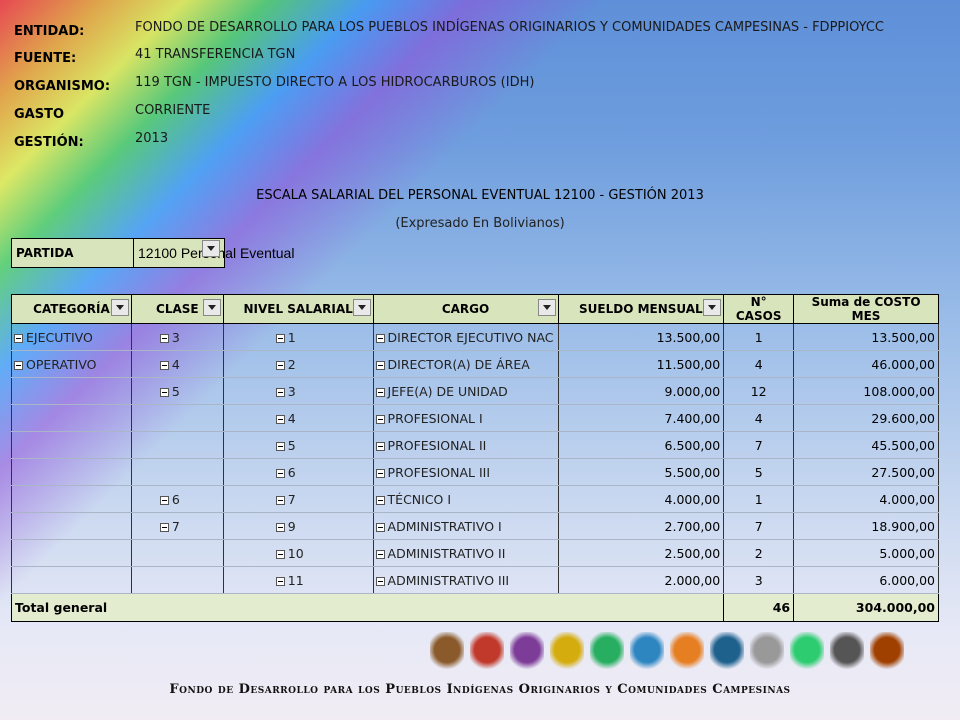  Describe the element at coordinates (439, 472) in the screenshot. I see `cell-cargo-text: PROFESIONAL III` at that location.